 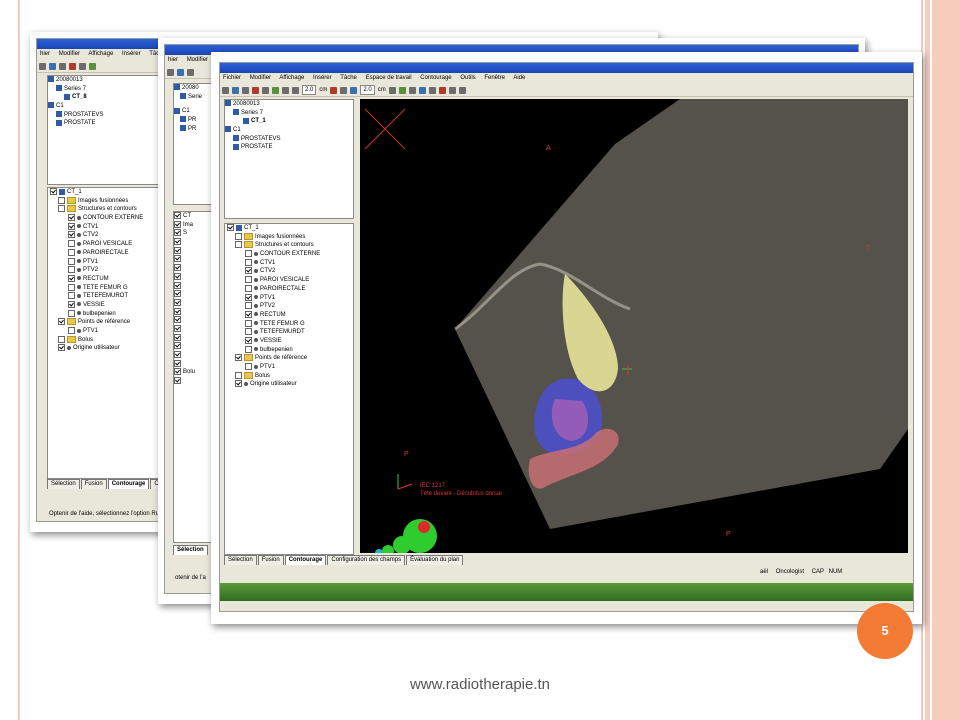 What do you see at coordinates (108, 97) in the screenshot?
I see `tree-node: CT_8` at bounding box center [108, 97].